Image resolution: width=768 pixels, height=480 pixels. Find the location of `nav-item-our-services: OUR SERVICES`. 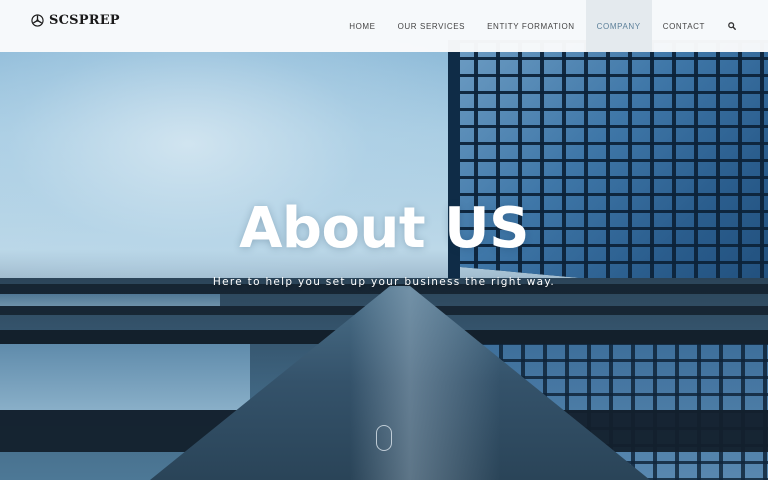

nav-item-our-services: OUR SERVICES is located at coordinates (432, 26).